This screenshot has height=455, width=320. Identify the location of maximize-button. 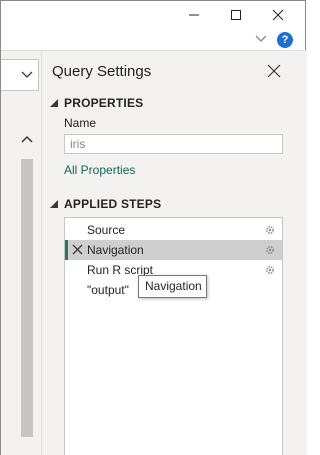
(236, 15).